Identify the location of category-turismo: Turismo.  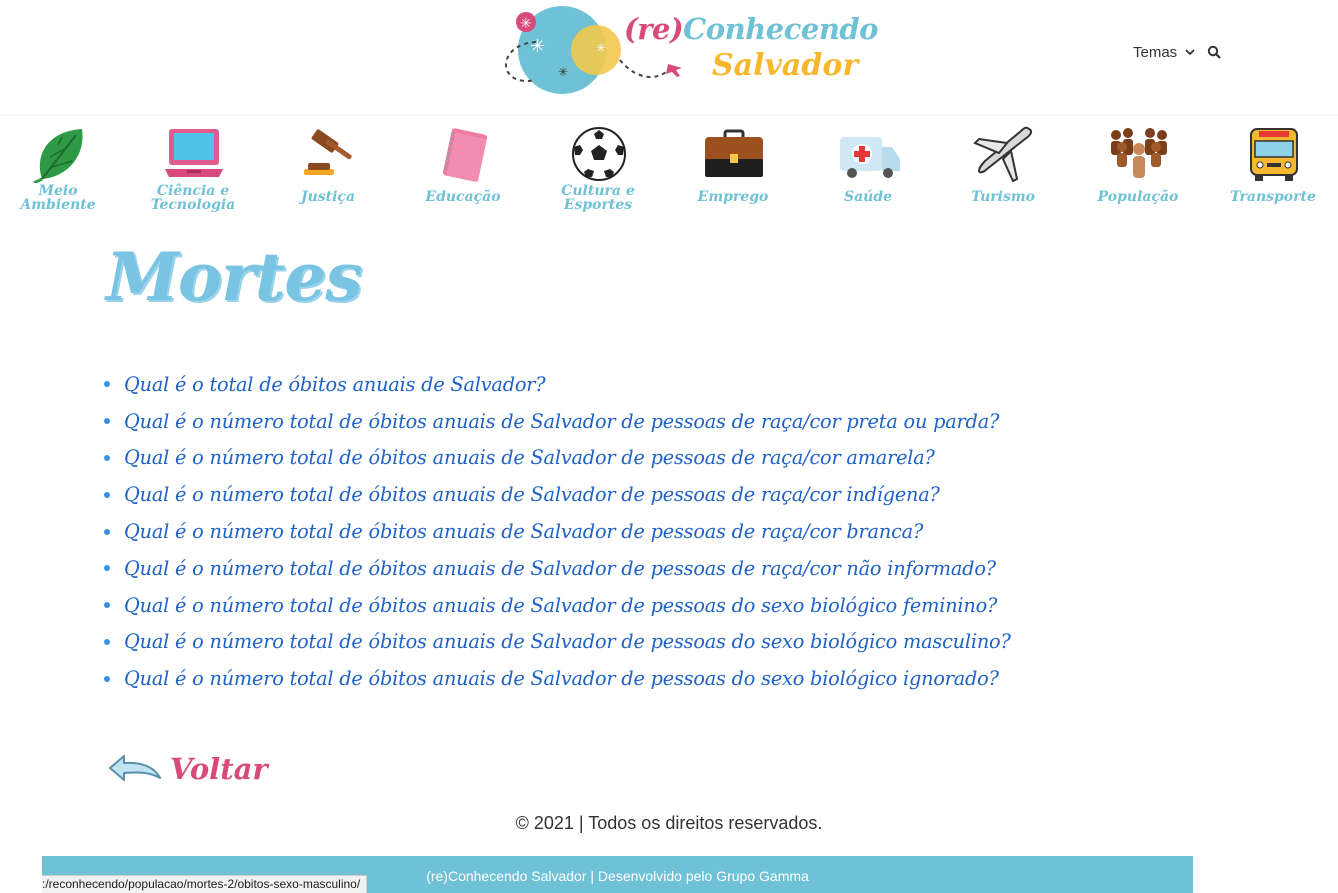
(1003, 169).